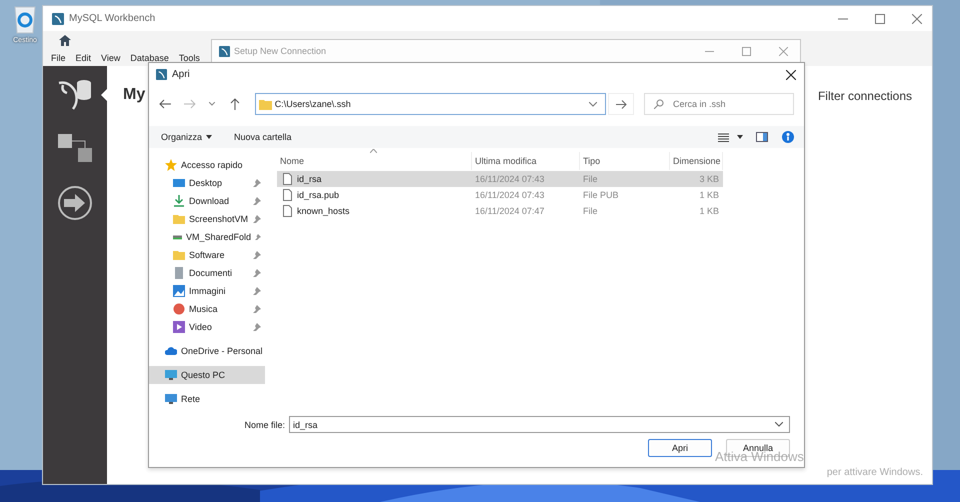 The width and height of the screenshot is (960, 502). Describe the element at coordinates (179, 327) in the screenshot. I see `video-icon` at that location.